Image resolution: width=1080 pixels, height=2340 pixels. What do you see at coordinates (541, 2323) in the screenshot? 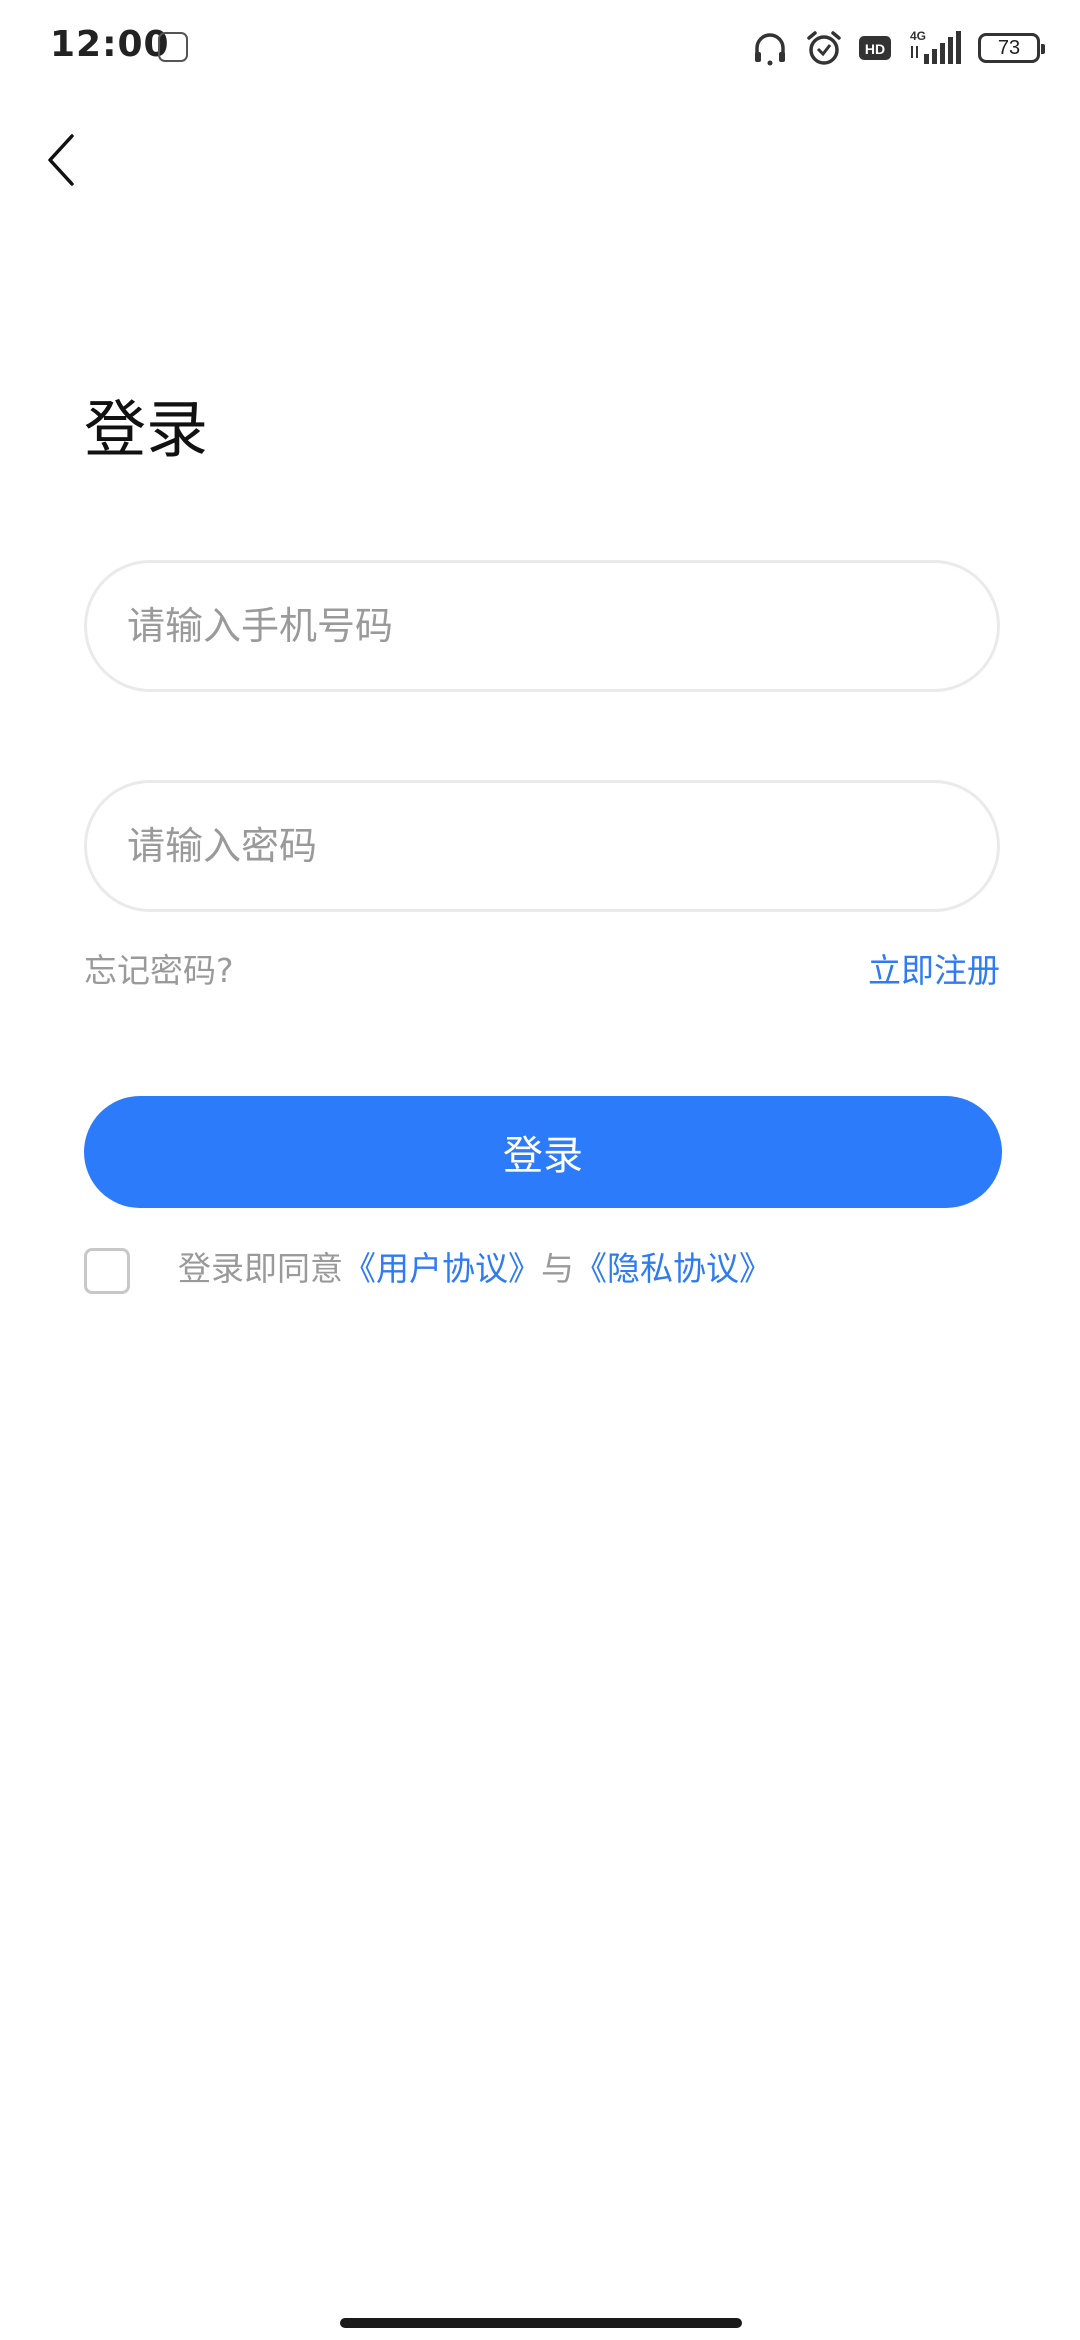
I see `home-indicator` at bounding box center [541, 2323].